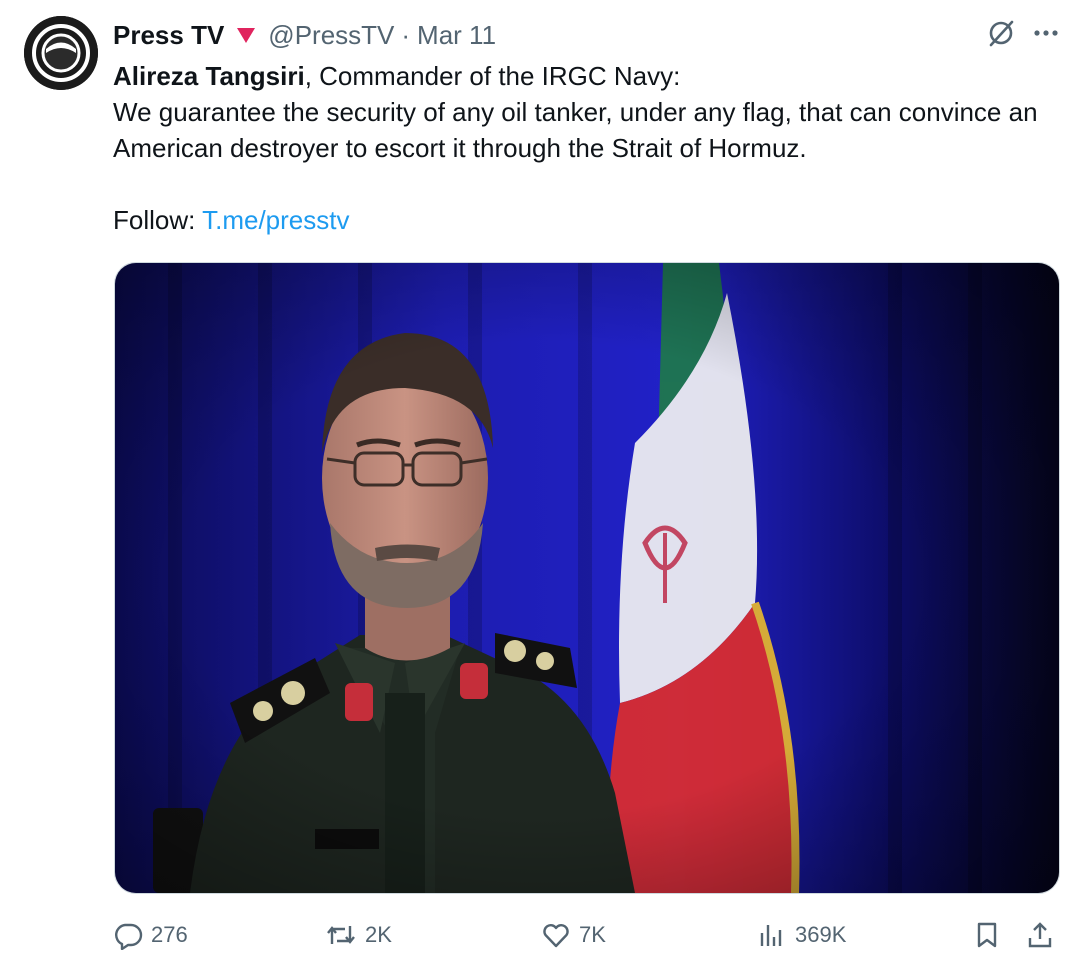  I want to click on share-button, so click(1040, 935).